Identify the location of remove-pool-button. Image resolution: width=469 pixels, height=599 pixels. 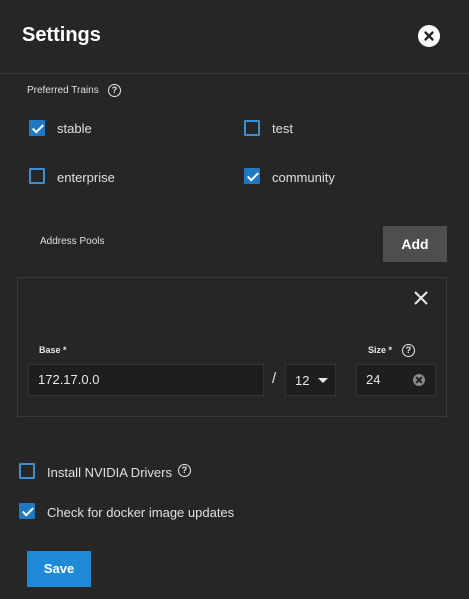
(421, 298).